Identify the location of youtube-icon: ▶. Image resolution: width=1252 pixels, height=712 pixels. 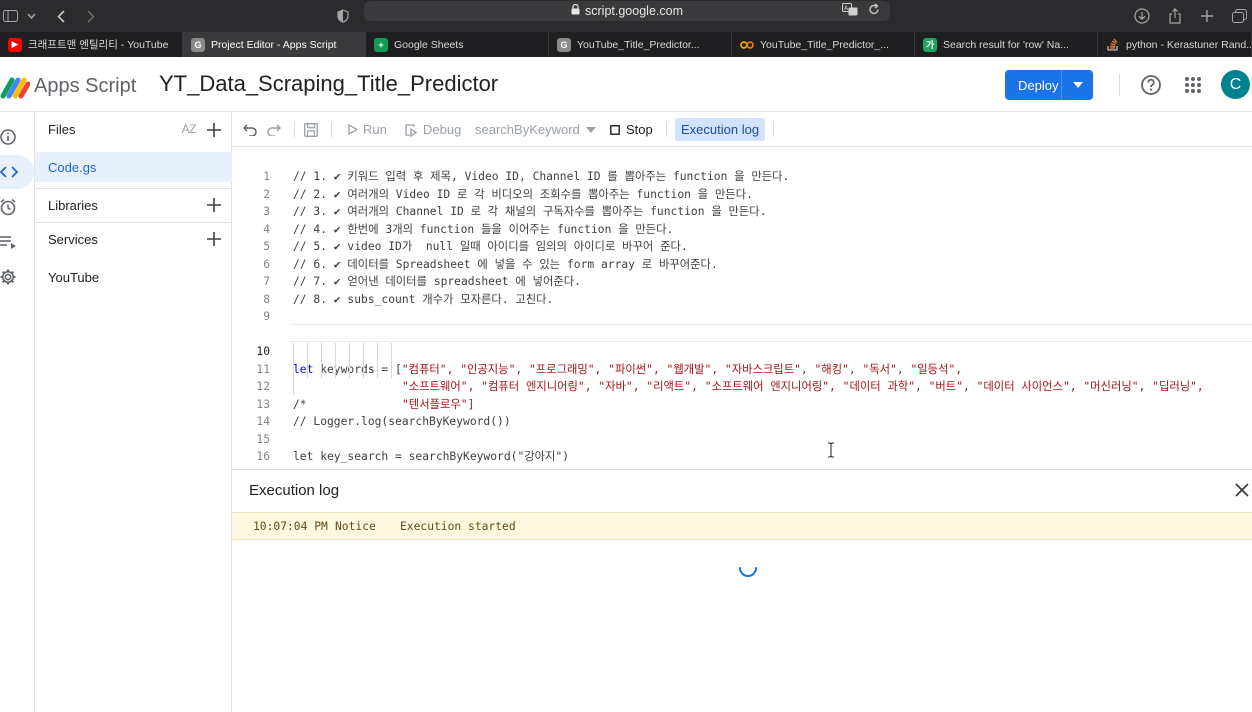
(15, 44).